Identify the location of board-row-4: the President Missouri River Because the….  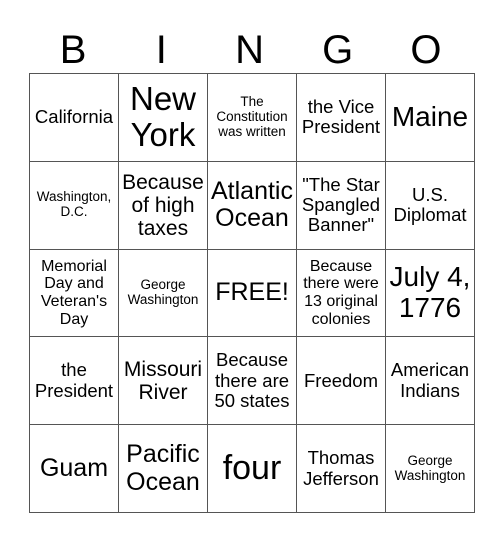
(252, 381).